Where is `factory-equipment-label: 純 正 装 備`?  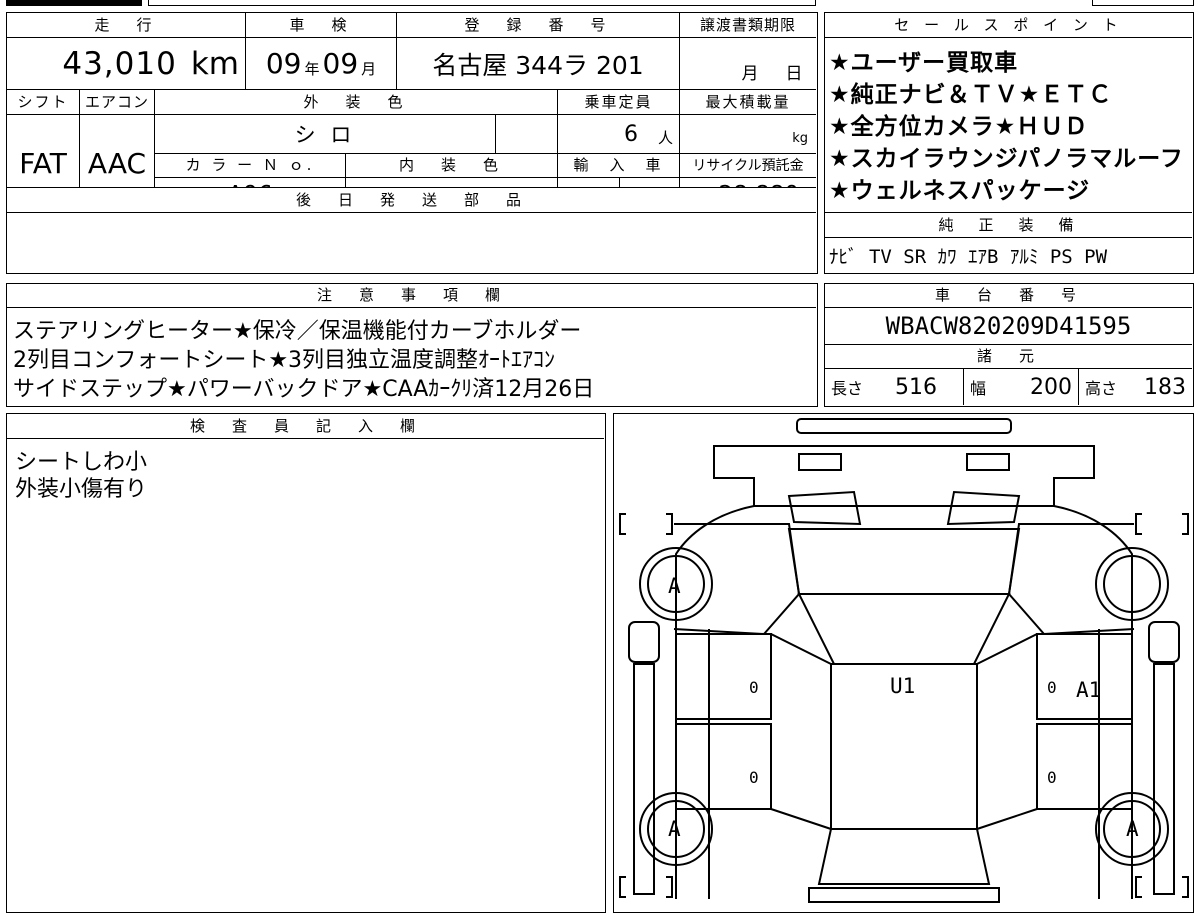 factory-equipment-label: 純 正 装 備 is located at coordinates (1008, 225).